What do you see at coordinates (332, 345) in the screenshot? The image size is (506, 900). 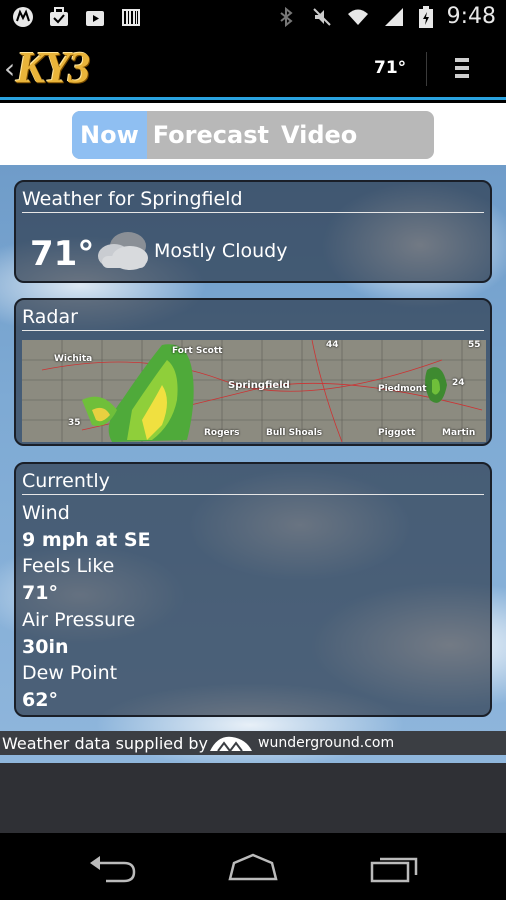 I see `map-label: 44` at bounding box center [332, 345].